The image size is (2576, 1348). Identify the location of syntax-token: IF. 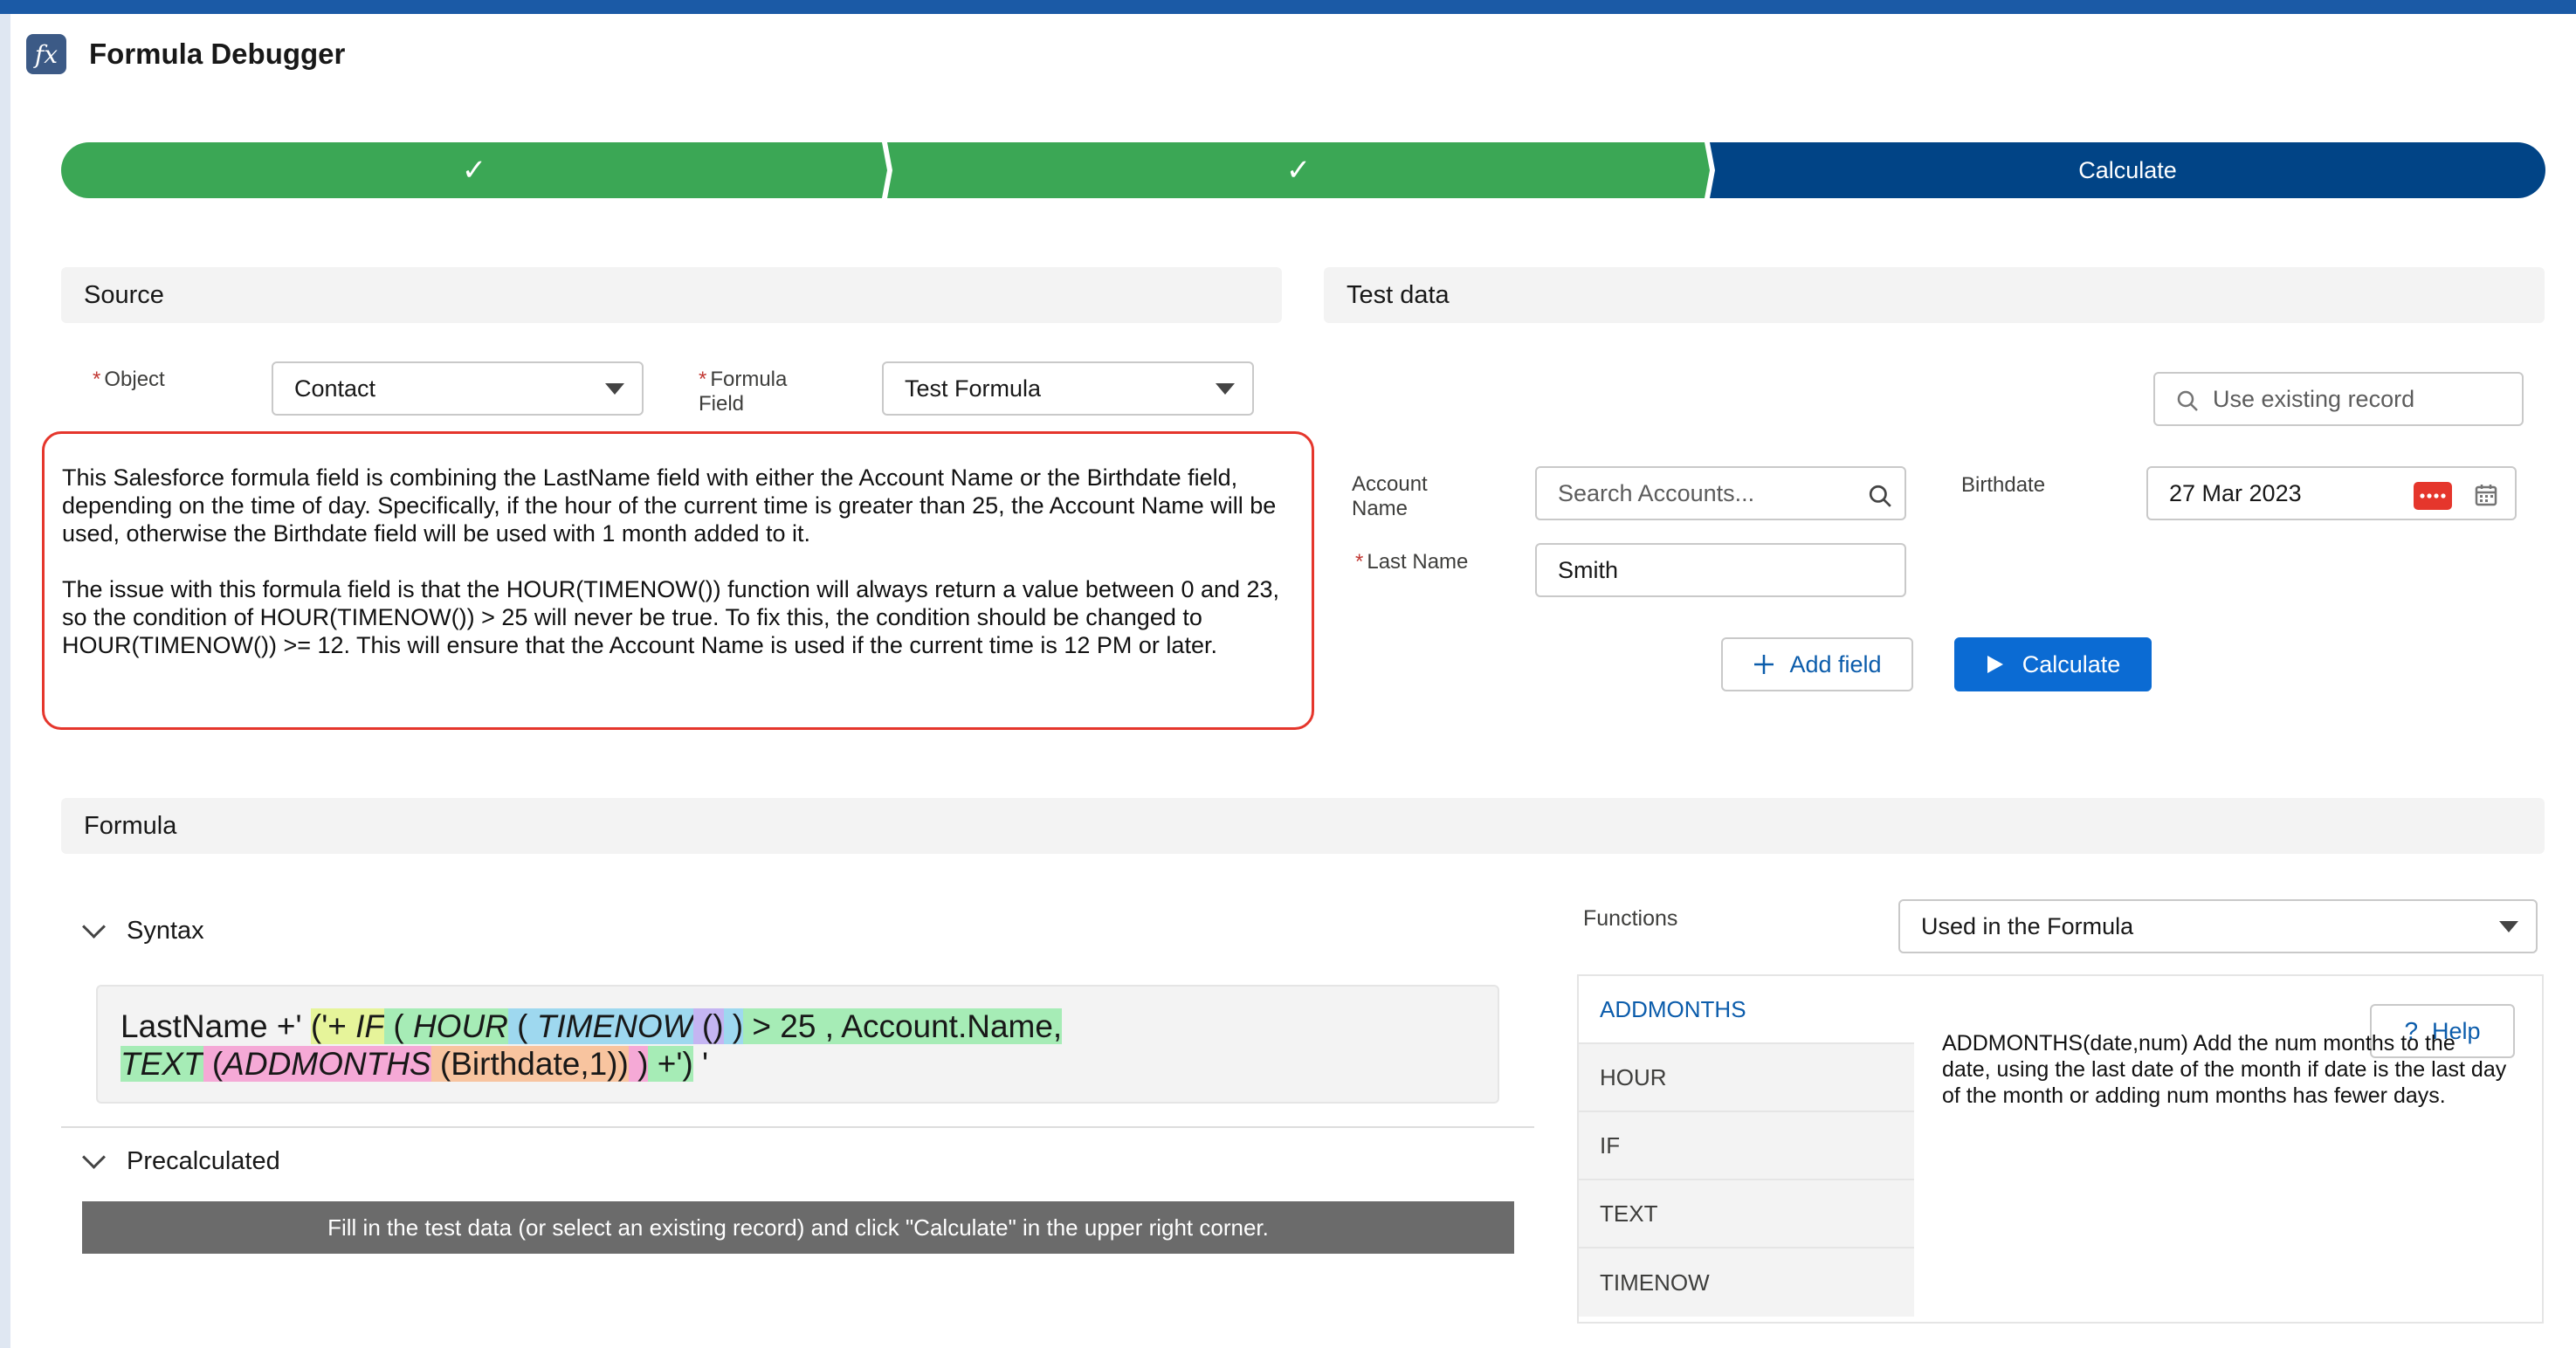
(370, 1026).